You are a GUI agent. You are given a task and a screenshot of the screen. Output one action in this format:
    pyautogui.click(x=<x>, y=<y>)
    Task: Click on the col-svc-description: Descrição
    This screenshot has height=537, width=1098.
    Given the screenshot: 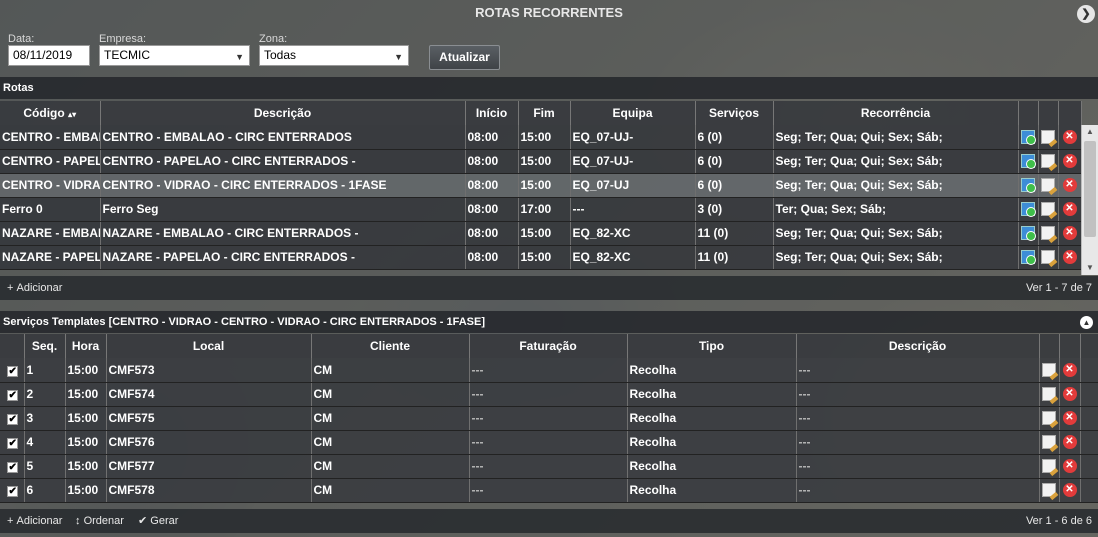 What is the action you would take?
    pyautogui.click(x=918, y=346)
    